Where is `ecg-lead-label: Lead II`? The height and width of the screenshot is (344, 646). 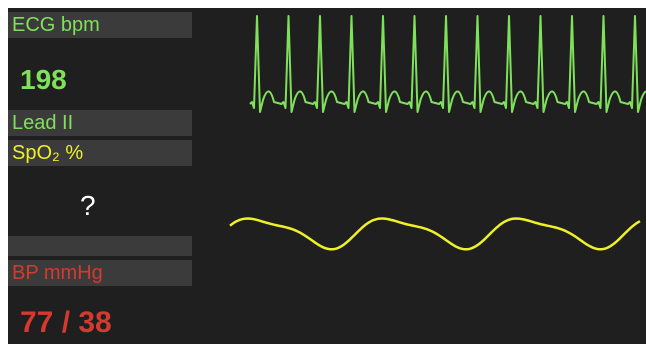
ecg-lead-label: Lead II is located at coordinates (100, 123).